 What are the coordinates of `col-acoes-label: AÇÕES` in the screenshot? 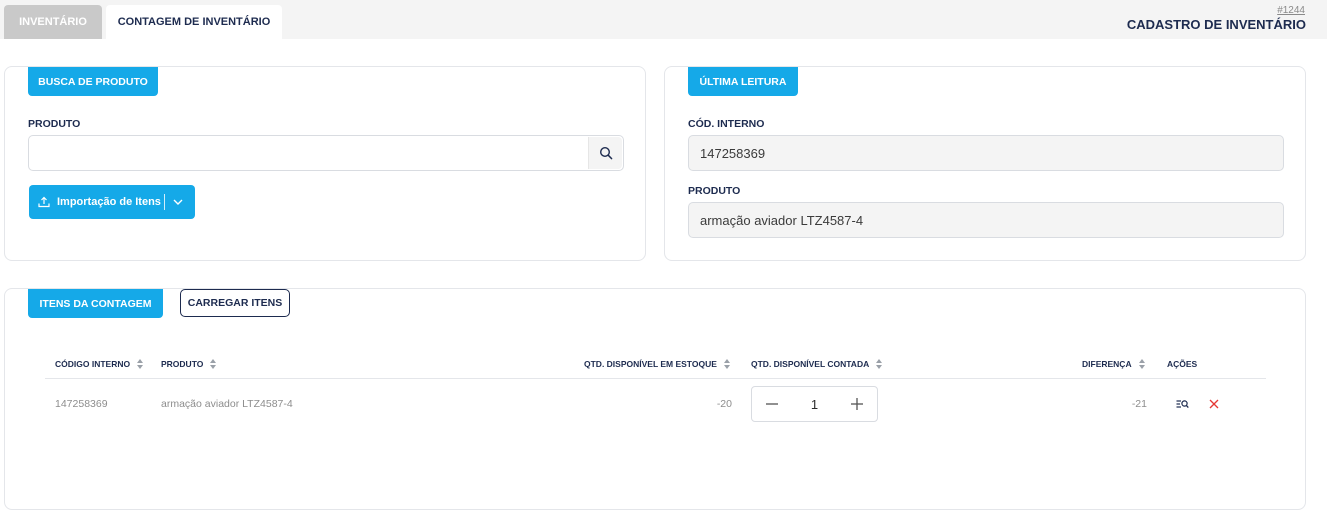 It's located at (1182, 364).